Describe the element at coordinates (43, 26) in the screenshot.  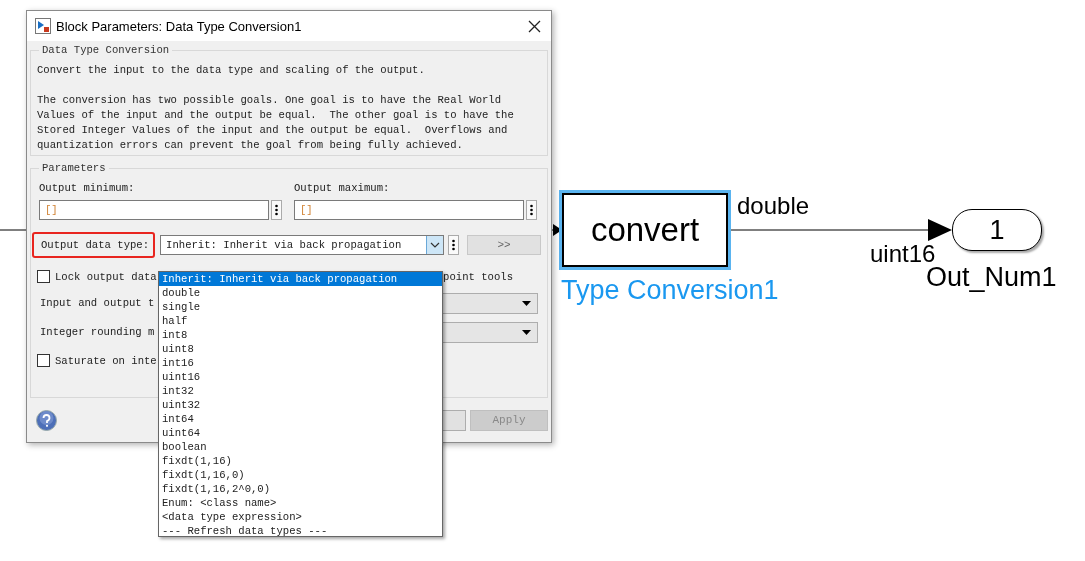
I see `block-icon` at that location.